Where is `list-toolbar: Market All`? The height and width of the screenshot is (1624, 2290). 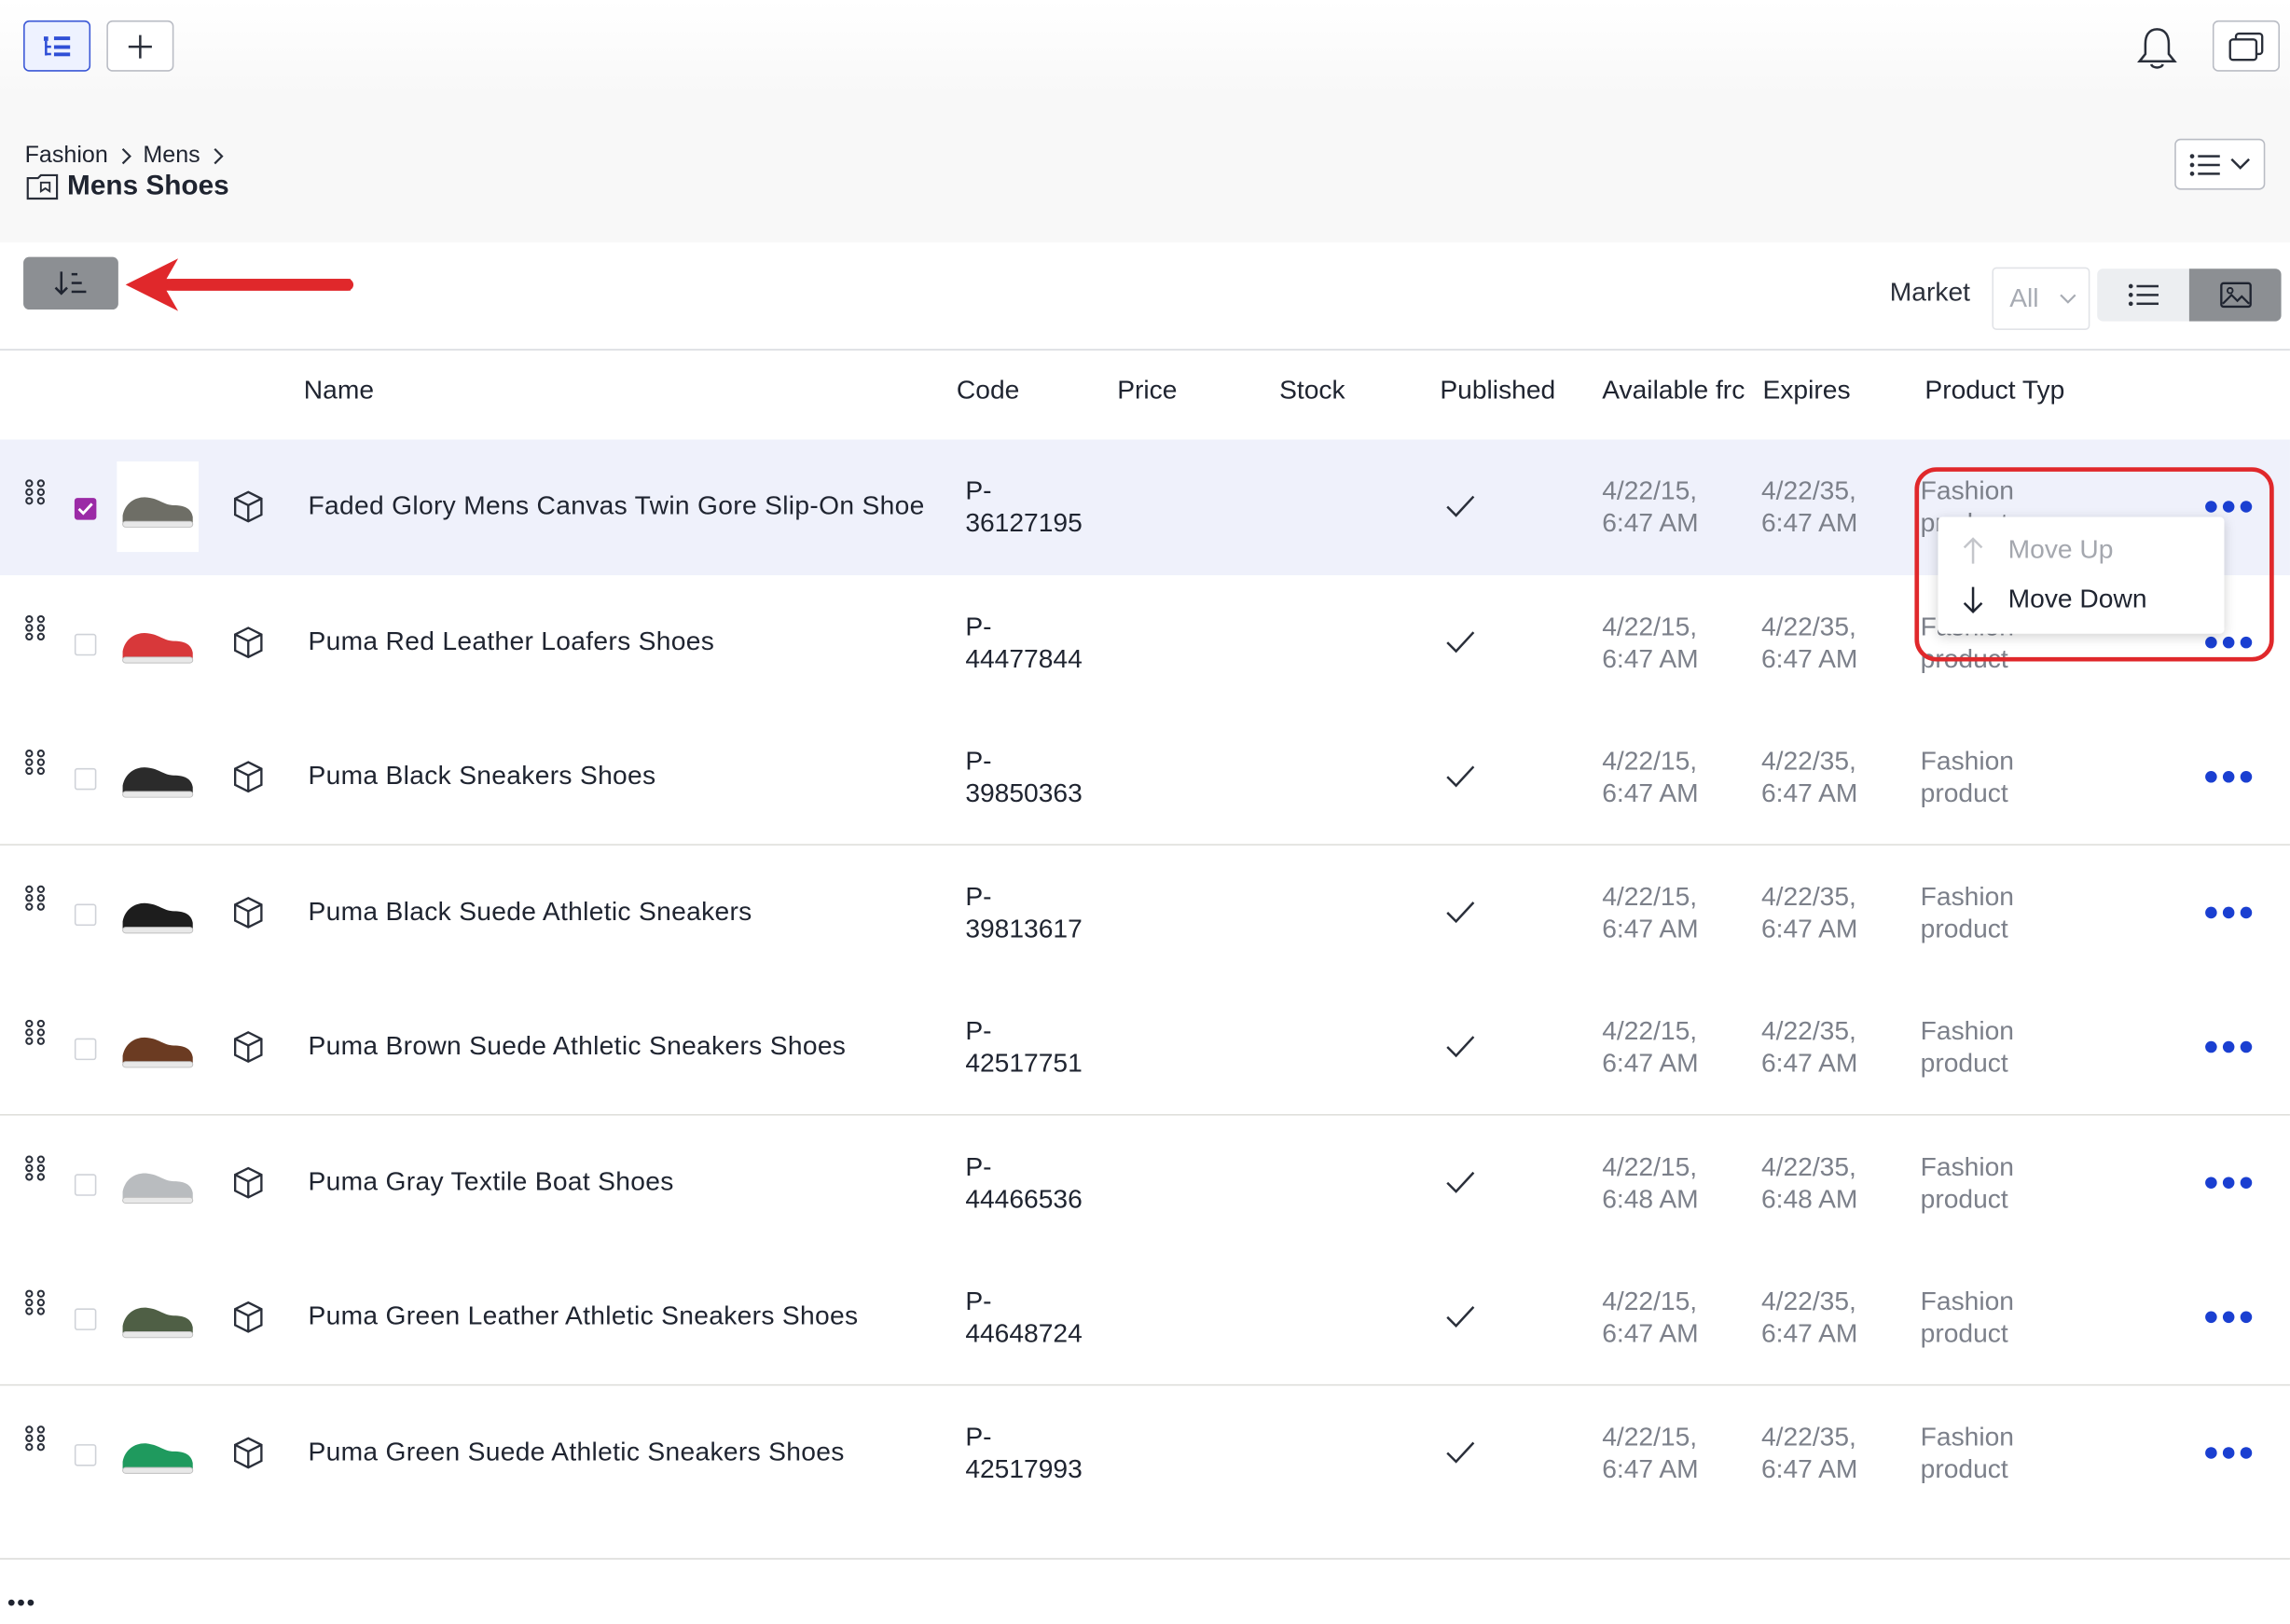 list-toolbar: Market All is located at coordinates (1145, 296).